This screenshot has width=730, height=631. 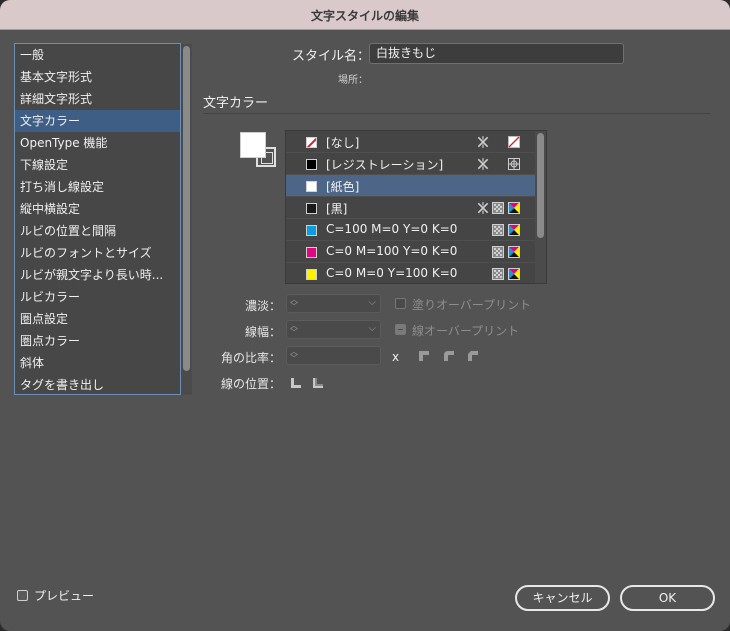 I want to click on stroke-align-center-icon, so click(x=296, y=383).